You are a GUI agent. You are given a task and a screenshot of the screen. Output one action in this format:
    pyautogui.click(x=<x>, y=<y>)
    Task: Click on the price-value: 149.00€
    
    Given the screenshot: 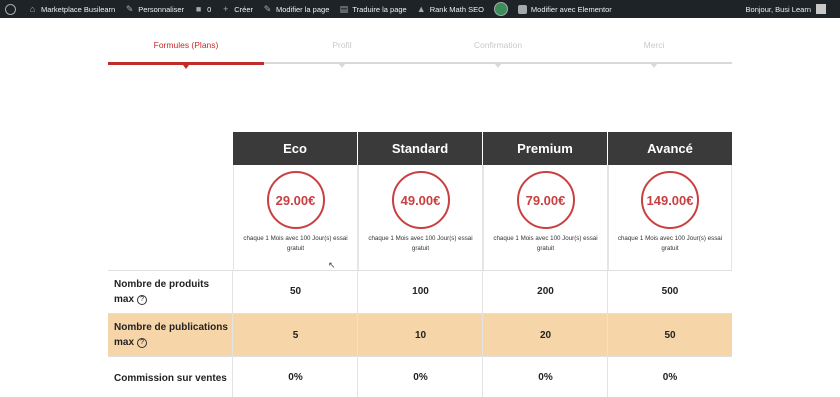 What is the action you would take?
    pyautogui.click(x=670, y=200)
    